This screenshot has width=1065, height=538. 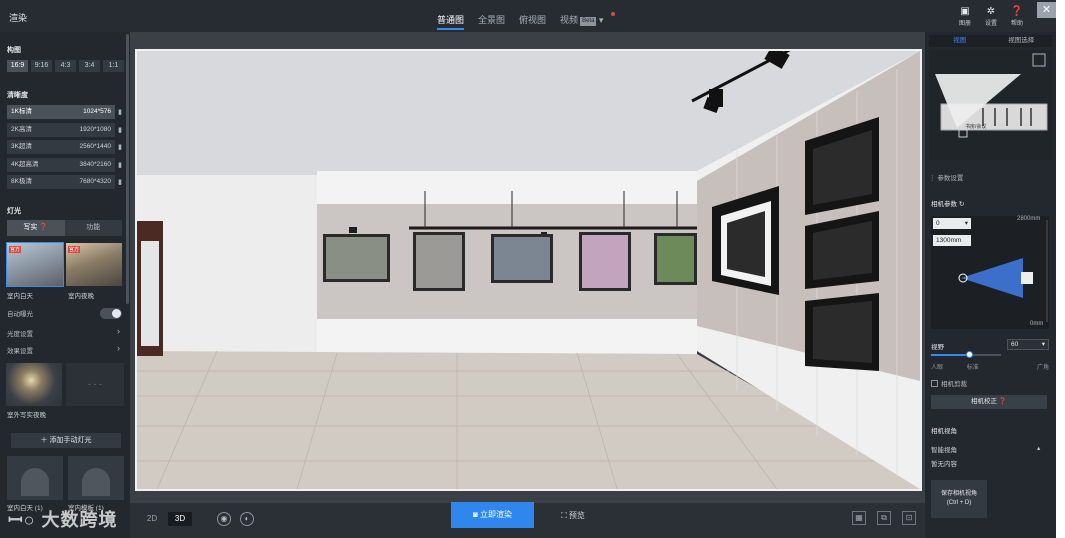 What do you see at coordinates (961, 204) in the screenshot?
I see `reset-icon: ↻` at bounding box center [961, 204].